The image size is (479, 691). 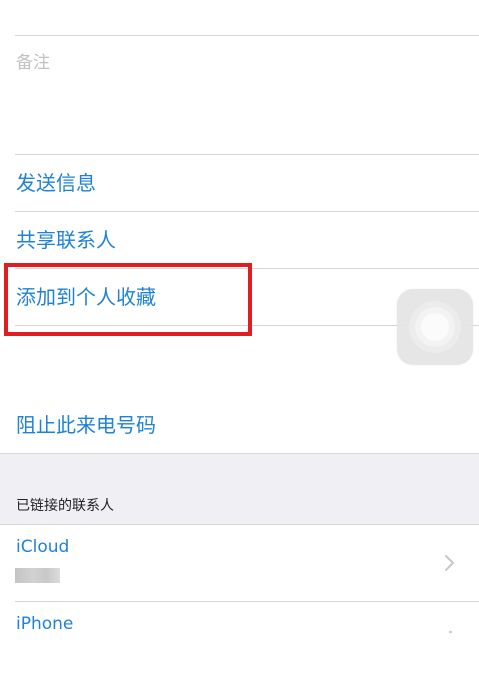 What do you see at coordinates (66, 240) in the screenshot?
I see `share-contact-button: 共享联系人` at bounding box center [66, 240].